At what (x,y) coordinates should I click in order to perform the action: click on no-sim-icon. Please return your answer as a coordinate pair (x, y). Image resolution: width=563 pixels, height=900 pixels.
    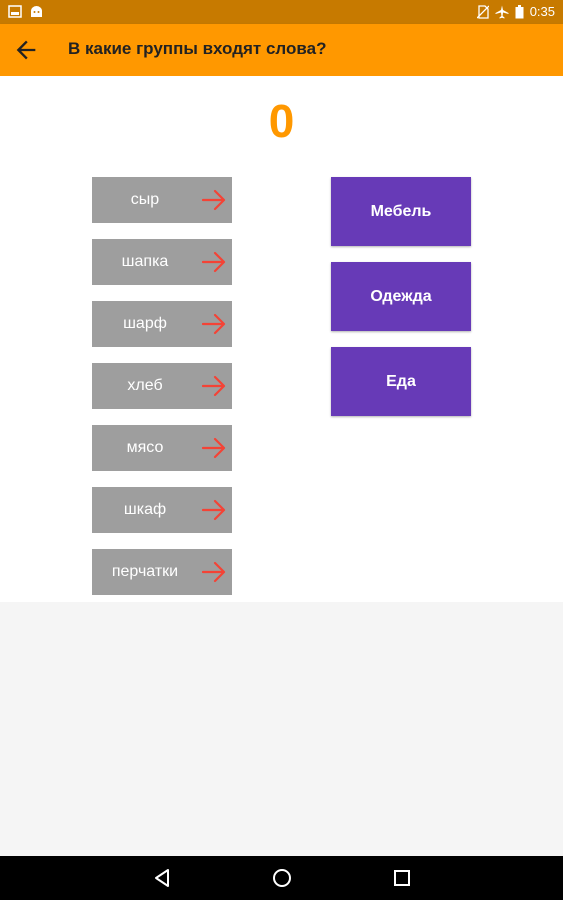
    Looking at the image, I should click on (482, 11).